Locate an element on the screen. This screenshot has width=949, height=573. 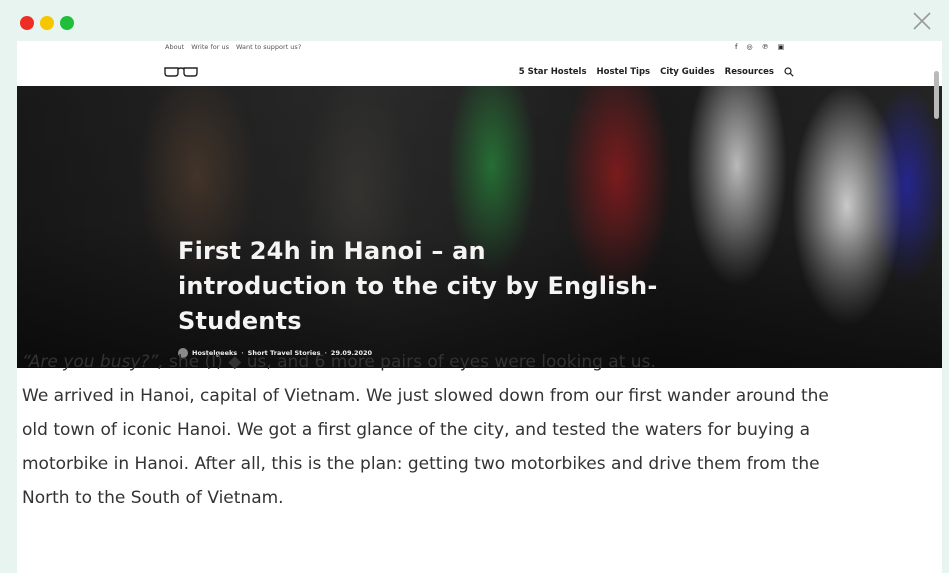
minimize-window-button is located at coordinates (47, 23).